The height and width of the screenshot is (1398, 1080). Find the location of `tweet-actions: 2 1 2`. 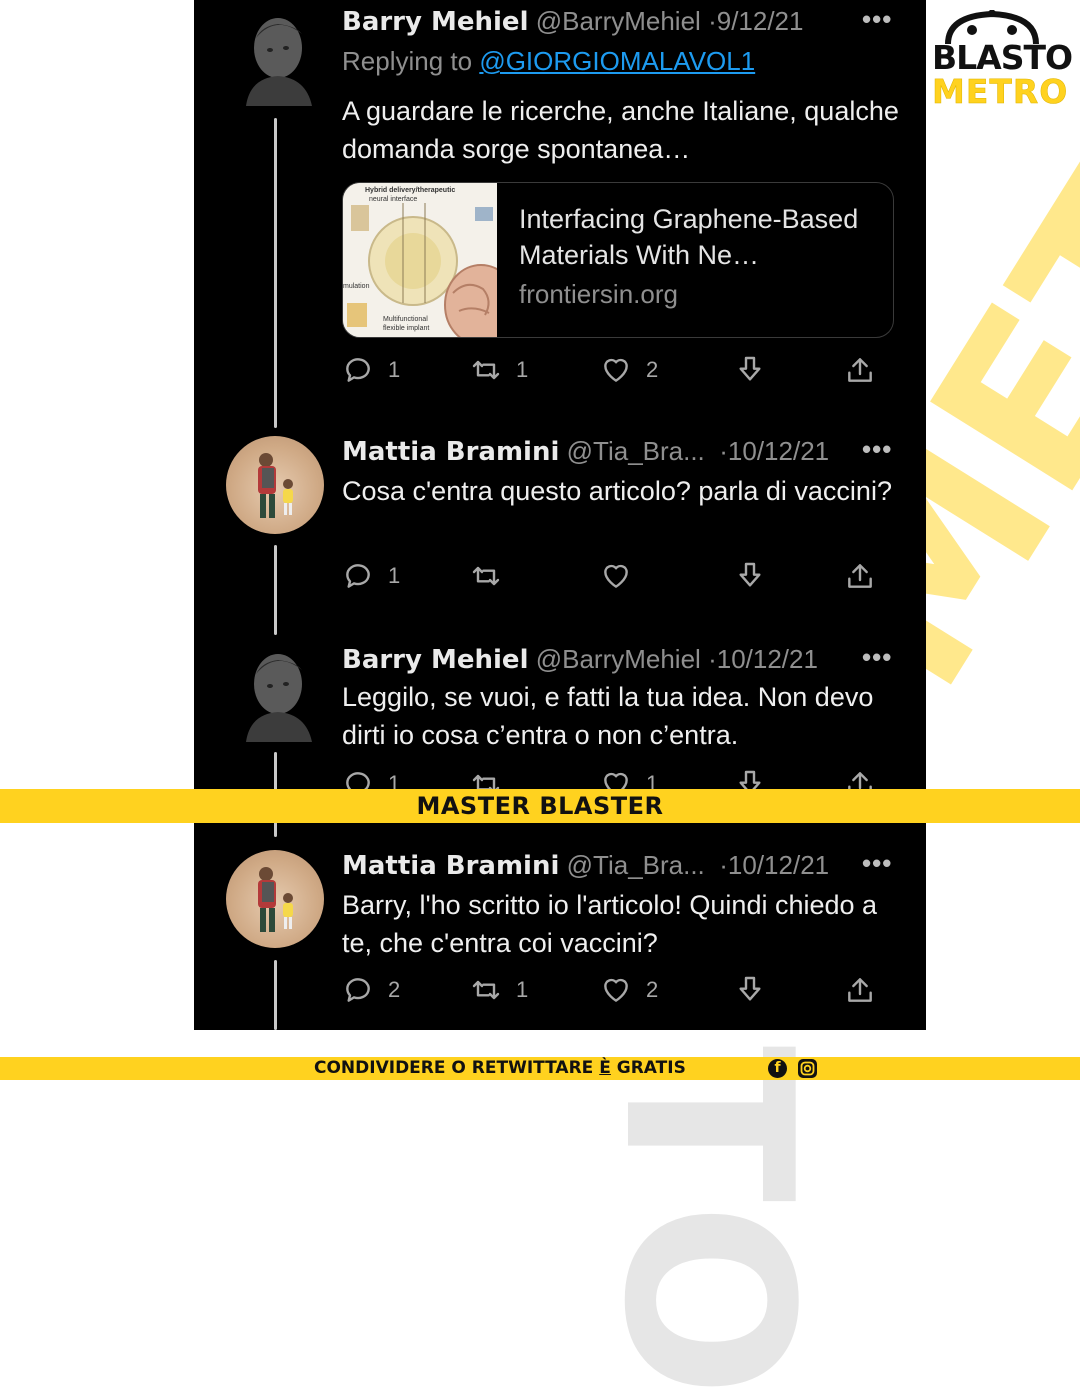

tweet-actions: 2 1 2 is located at coordinates (622, 994).